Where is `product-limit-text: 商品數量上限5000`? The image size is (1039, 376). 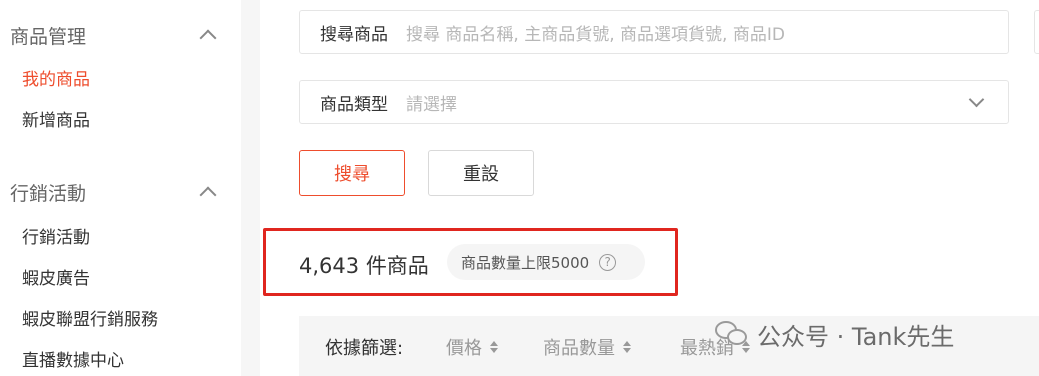 product-limit-text: 商品數量上限5000 is located at coordinates (525, 262).